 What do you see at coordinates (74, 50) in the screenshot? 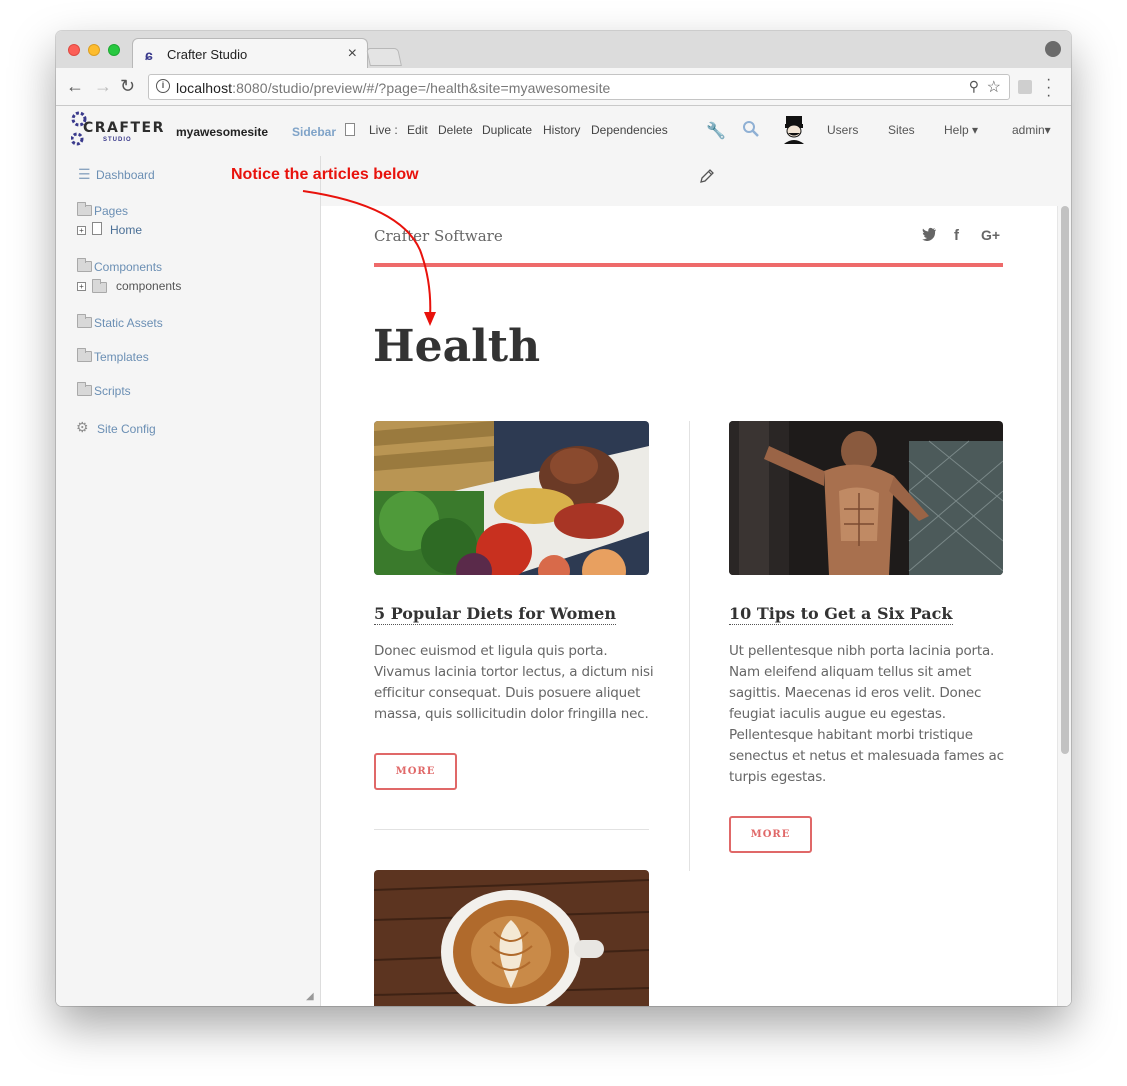
I see `close-window-button` at bounding box center [74, 50].